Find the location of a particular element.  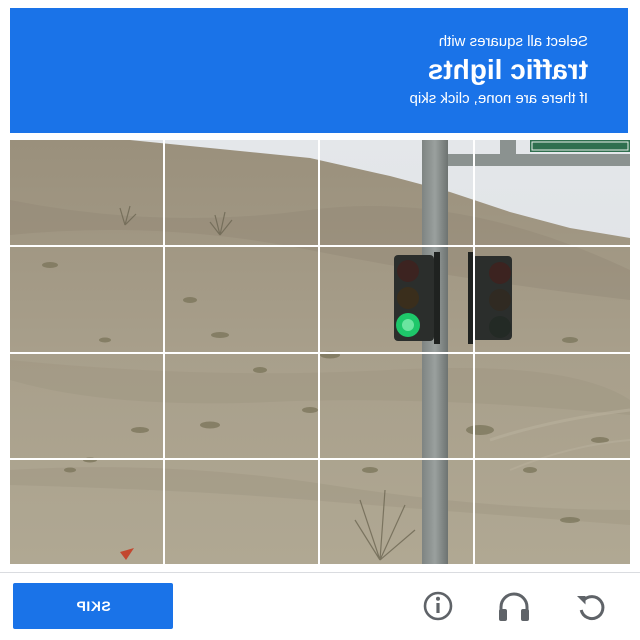

skip-button: SKIP is located at coordinates (93, 606).